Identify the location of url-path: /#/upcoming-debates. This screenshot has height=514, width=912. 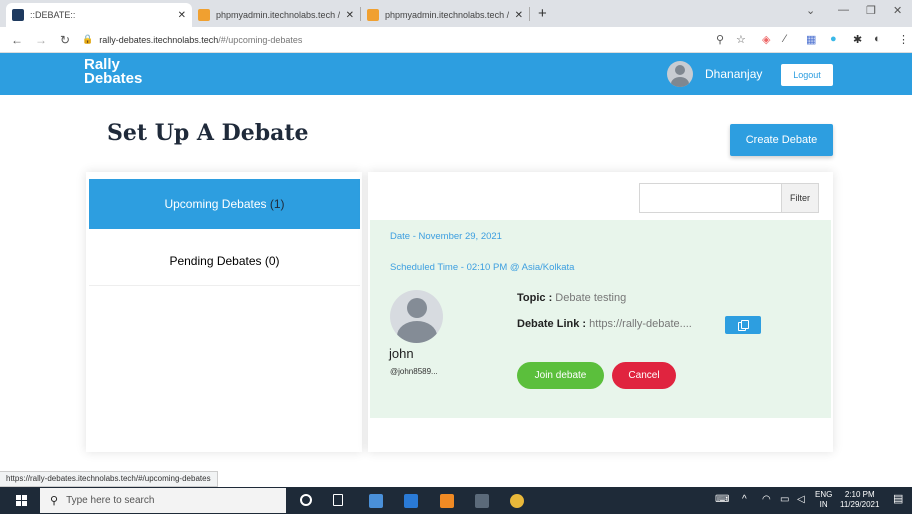
(260, 39).